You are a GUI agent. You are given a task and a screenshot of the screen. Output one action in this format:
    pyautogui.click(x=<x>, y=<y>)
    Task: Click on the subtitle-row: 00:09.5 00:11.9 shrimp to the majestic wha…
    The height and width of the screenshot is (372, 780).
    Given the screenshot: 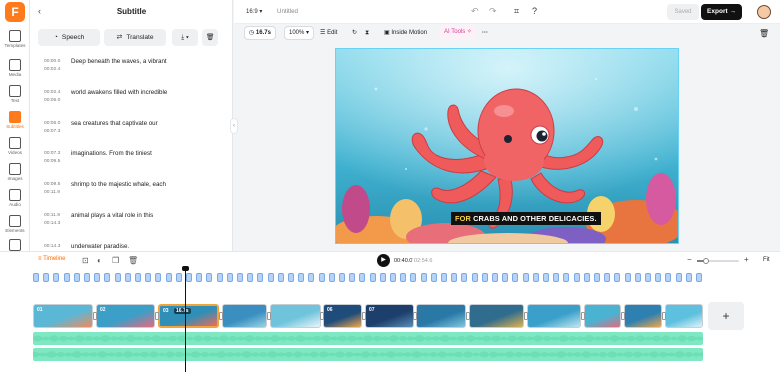 What is the action you would take?
    pyautogui.click(x=134, y=196)
    